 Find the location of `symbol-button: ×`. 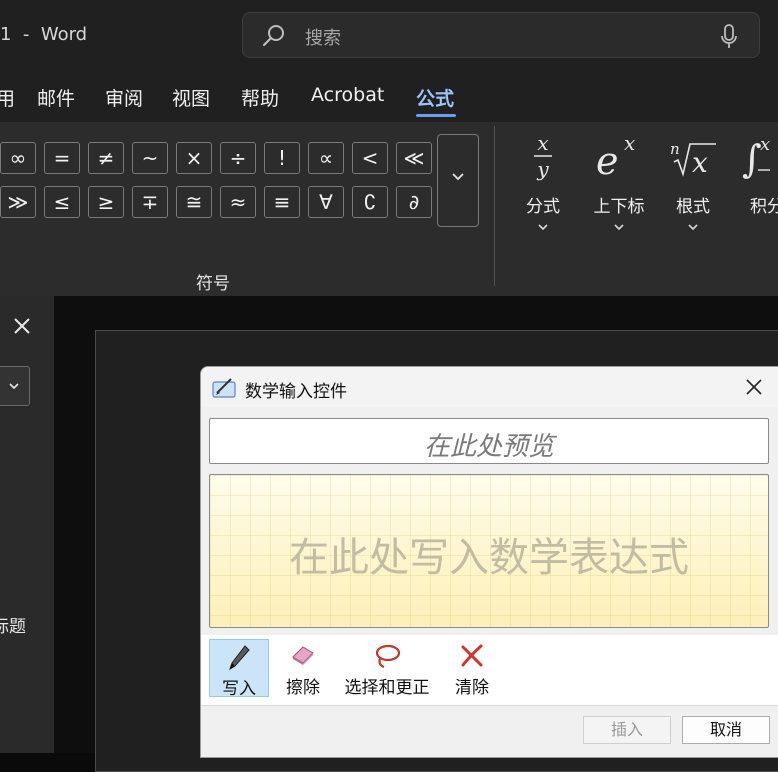

symbol-button: × is located at coordinates (194, 158).